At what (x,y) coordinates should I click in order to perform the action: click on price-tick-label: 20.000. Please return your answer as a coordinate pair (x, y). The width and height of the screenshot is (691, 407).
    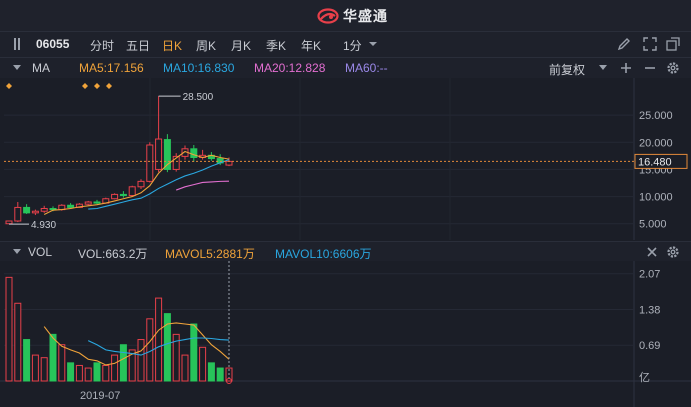
    Looking at the image, I should click on (656, 143).